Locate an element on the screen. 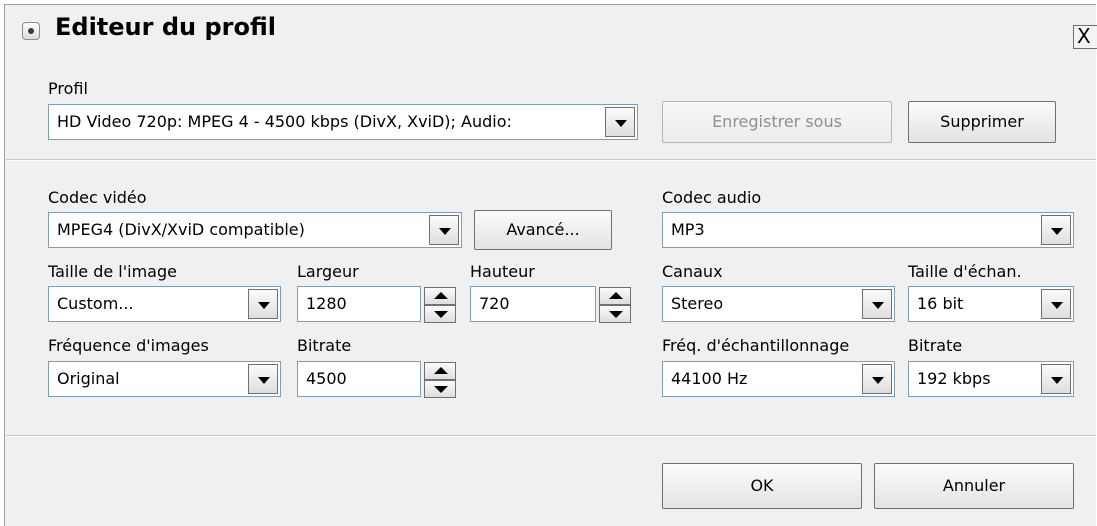 This screenshot has height=526, width=1097. height-label: Hauteur is located at coordinates (502, 271).